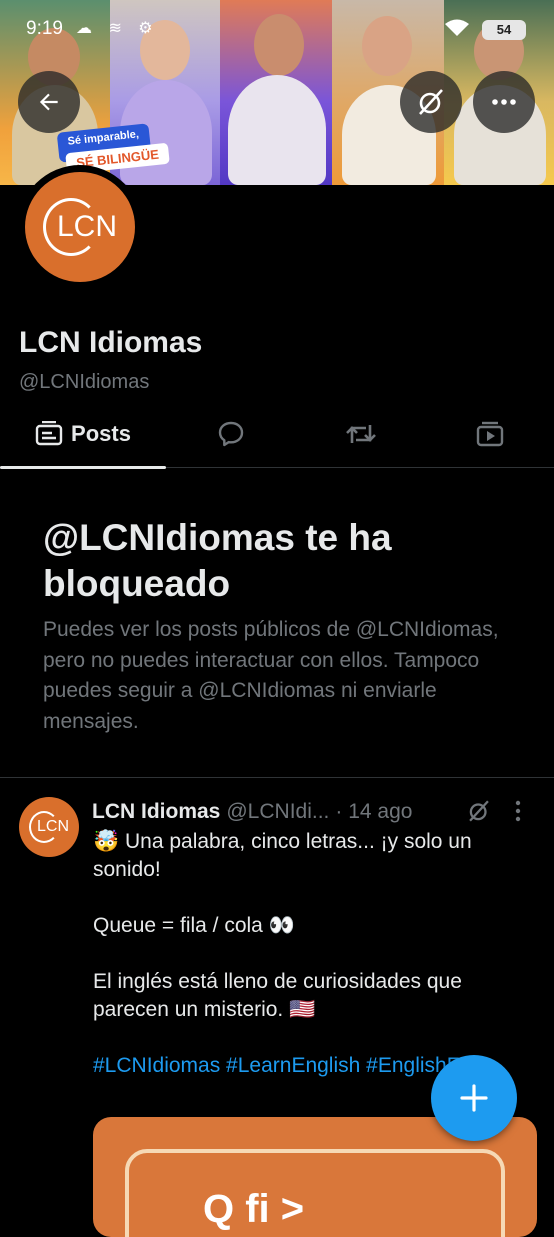  I want to click on repost-icon, so click(361, 434).